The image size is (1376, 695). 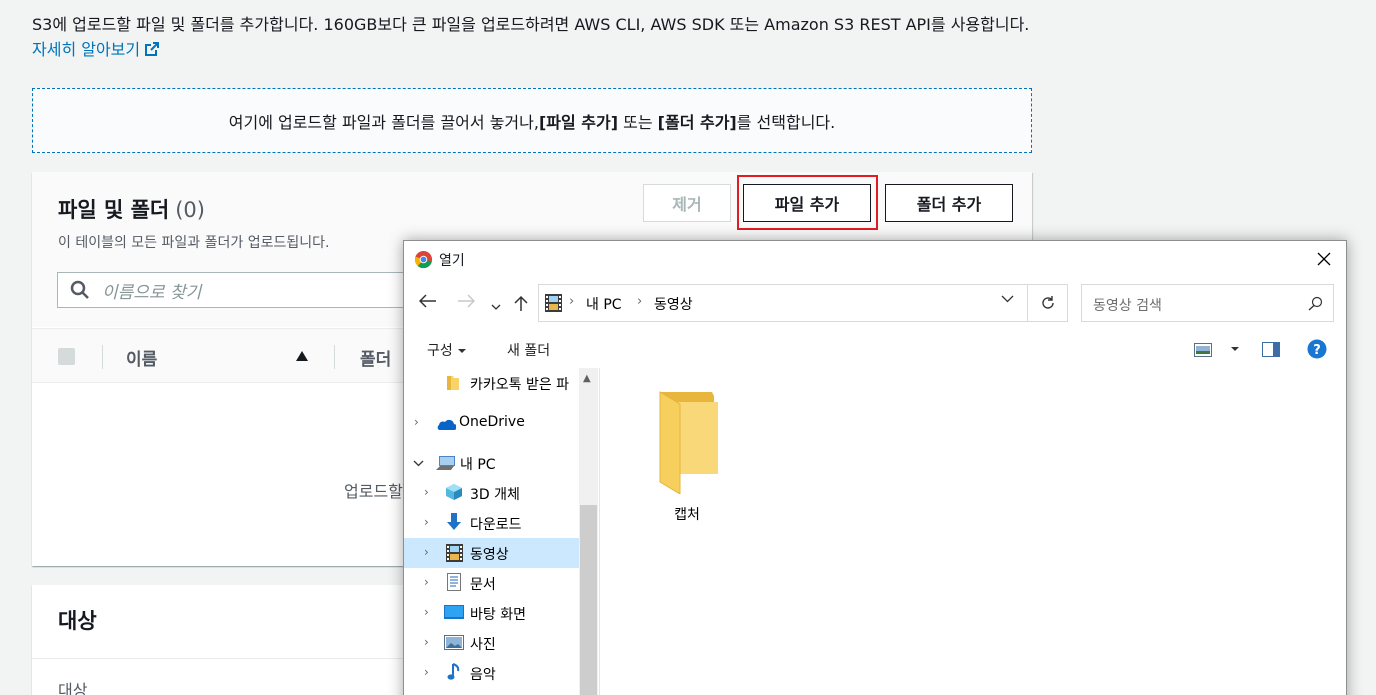 I want to click on close-icon, so click(x=1324, y=259).